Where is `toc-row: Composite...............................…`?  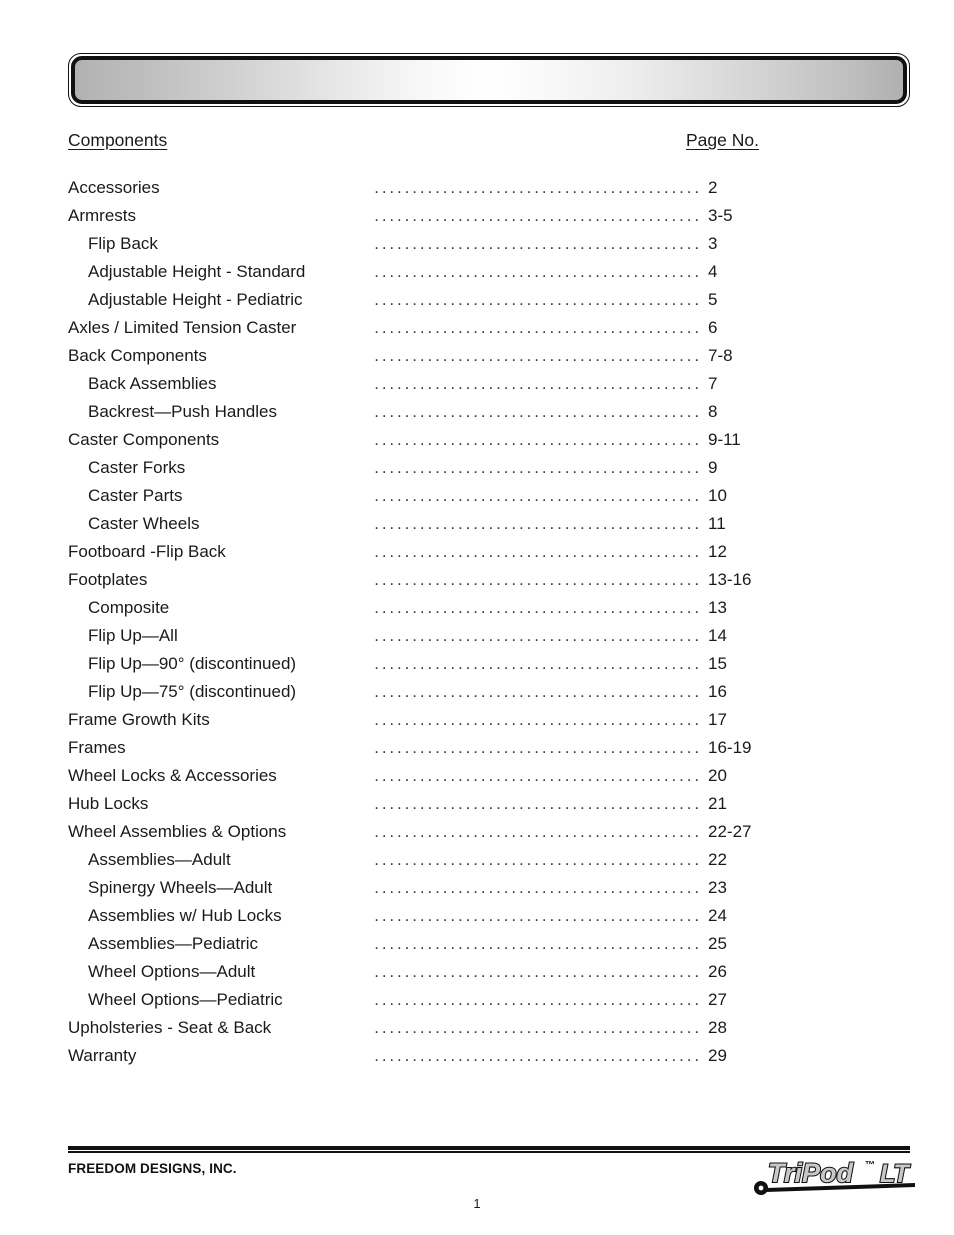
toc-row: Composite...............................… is located at coordinates (418, 608).